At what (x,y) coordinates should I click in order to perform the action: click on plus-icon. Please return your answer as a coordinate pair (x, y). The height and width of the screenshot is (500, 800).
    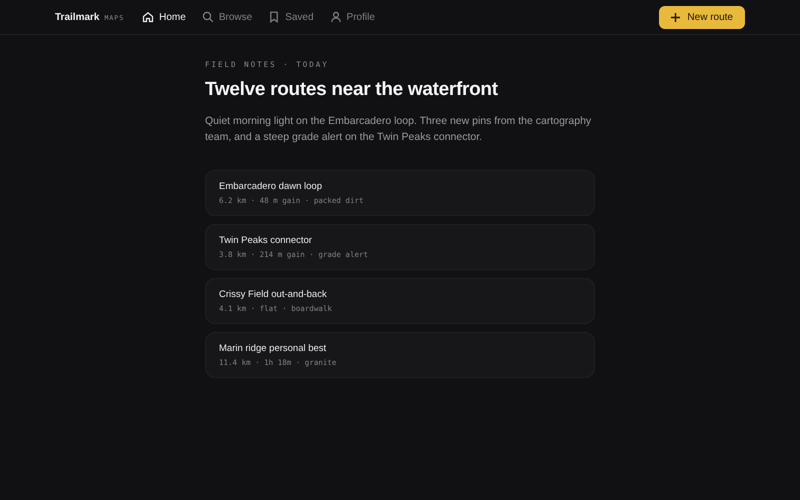
    Looking at the image, I should click on (675, 17).